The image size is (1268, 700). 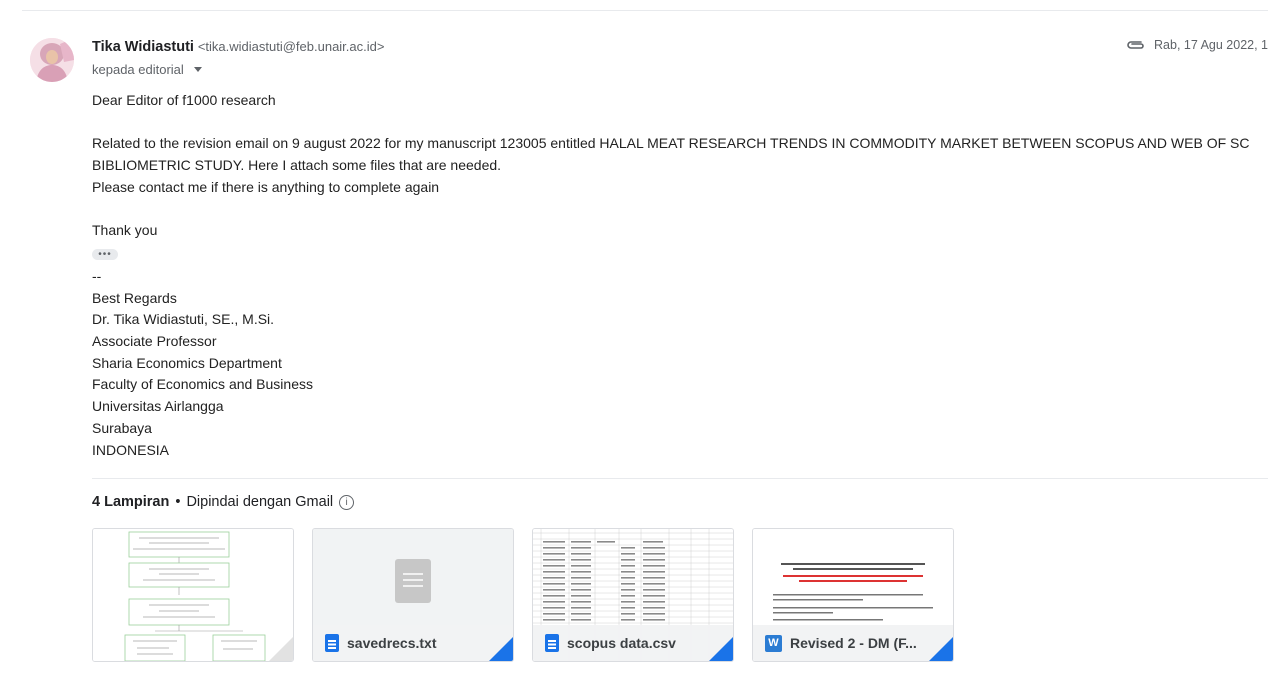 I want to click on info-icon: i, so click(x=347, y=502).